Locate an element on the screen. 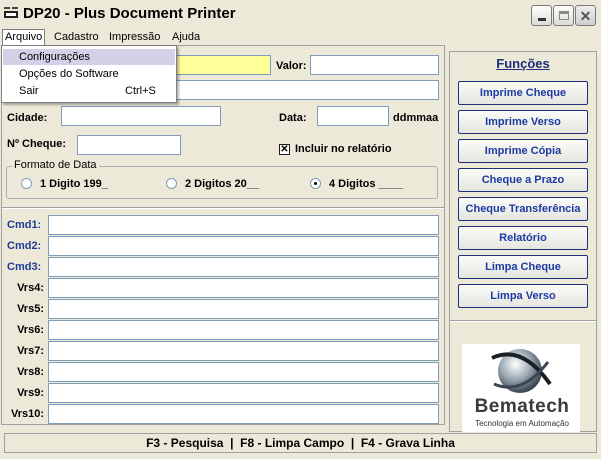 This screenshot has width=601, height=459. menu-bar: Arquivo Cadastro Impressão Ajuda is located at coordinates (300, 37).